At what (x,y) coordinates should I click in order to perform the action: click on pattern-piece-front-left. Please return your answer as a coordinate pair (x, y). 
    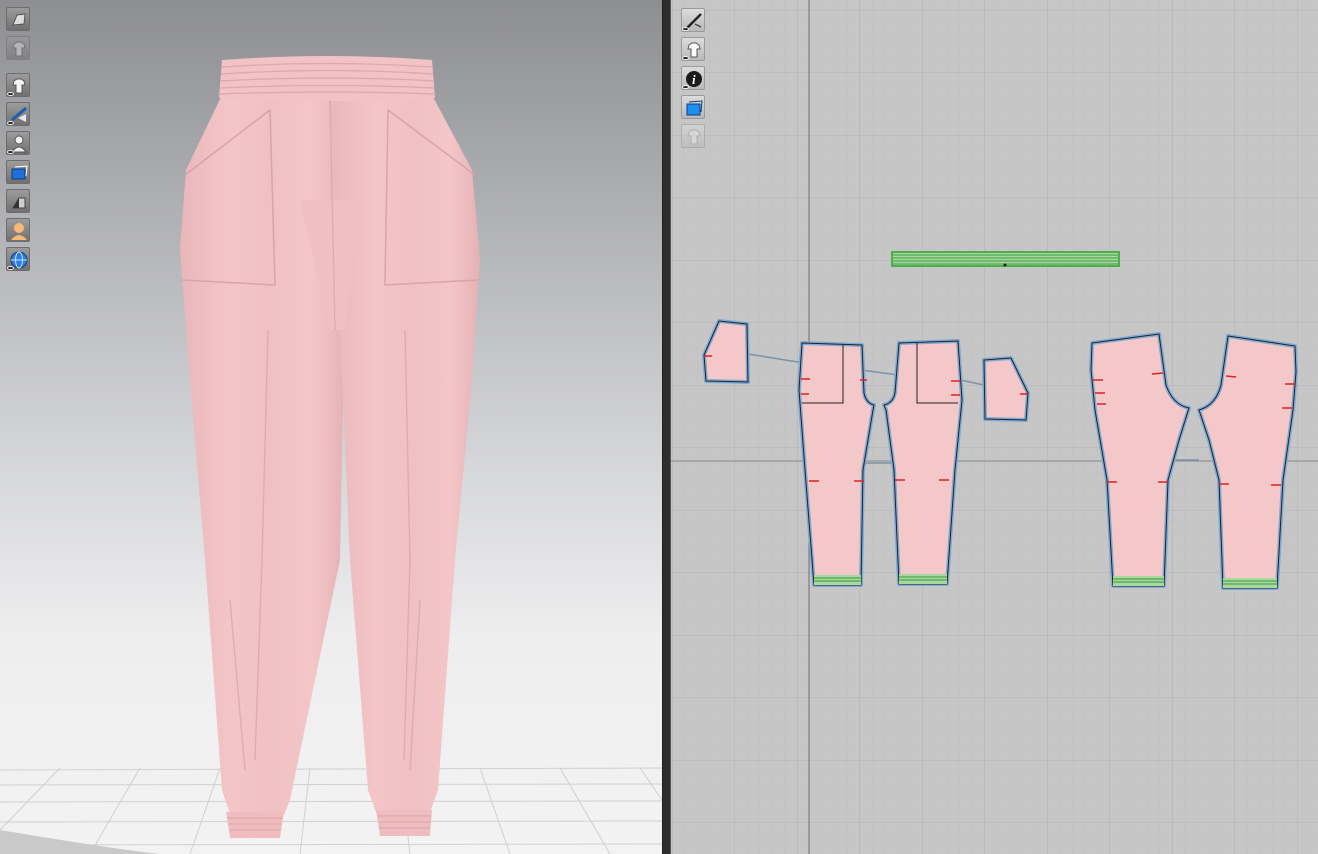
    Looking at the image, I should click on (836, 464).